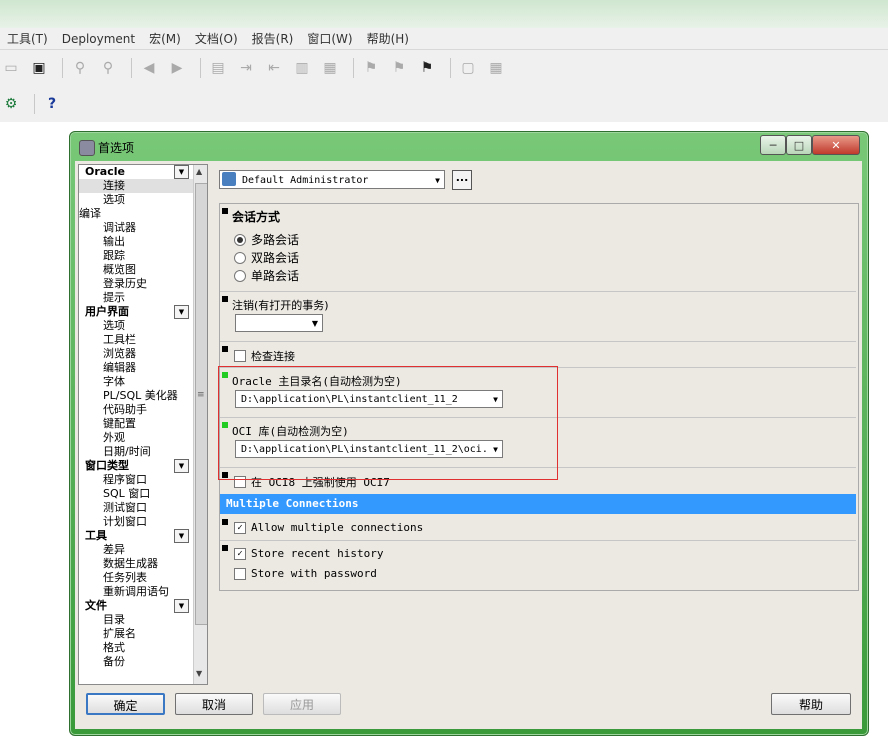 The image size is (888, 748). I want to click on tree-item: 工具栏, so click(143, 340).